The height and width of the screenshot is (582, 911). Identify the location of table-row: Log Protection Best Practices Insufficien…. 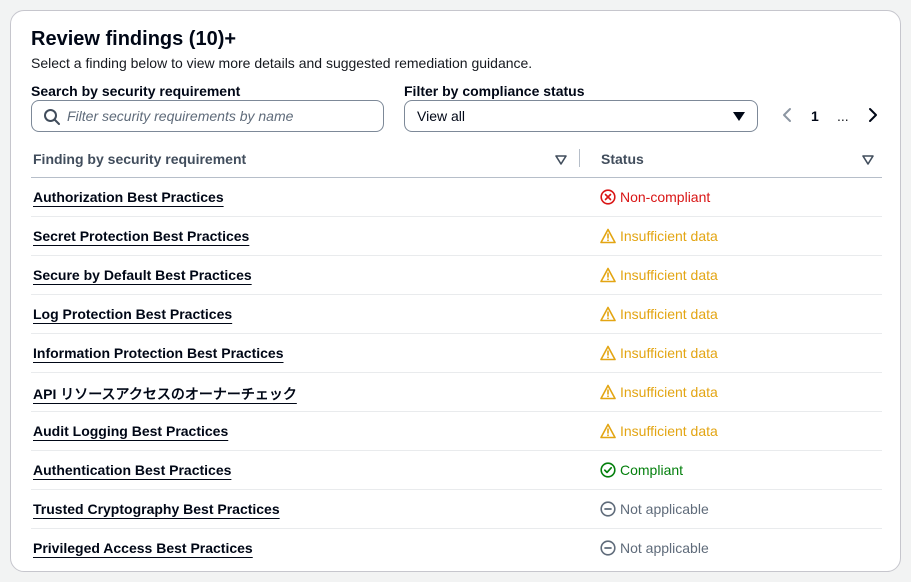
(456, 314).